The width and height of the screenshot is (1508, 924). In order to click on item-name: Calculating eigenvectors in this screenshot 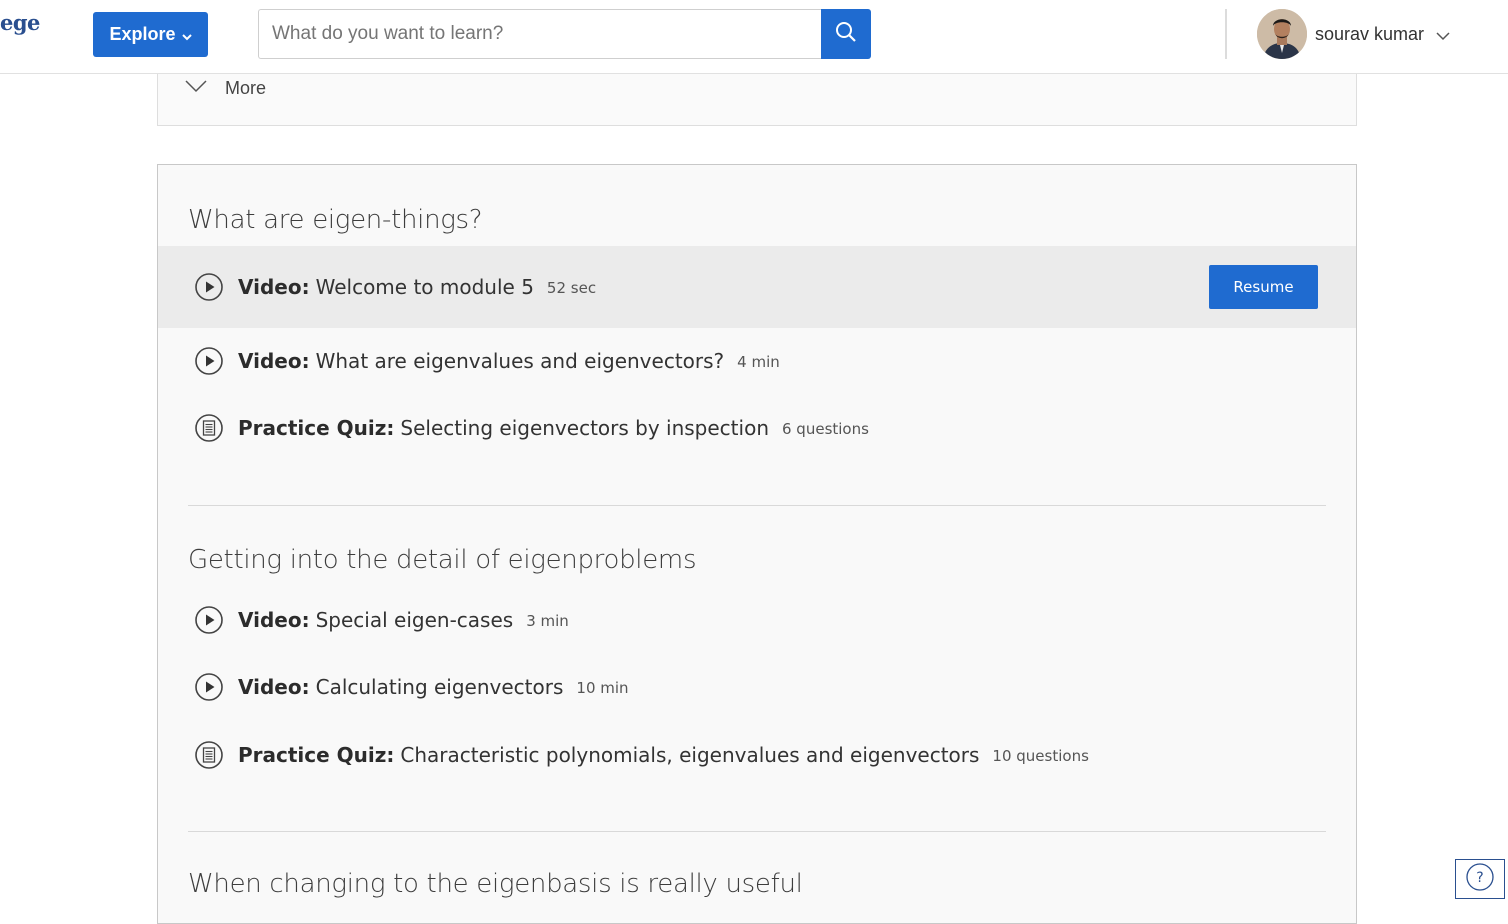, I will do `click(439, 687)`.